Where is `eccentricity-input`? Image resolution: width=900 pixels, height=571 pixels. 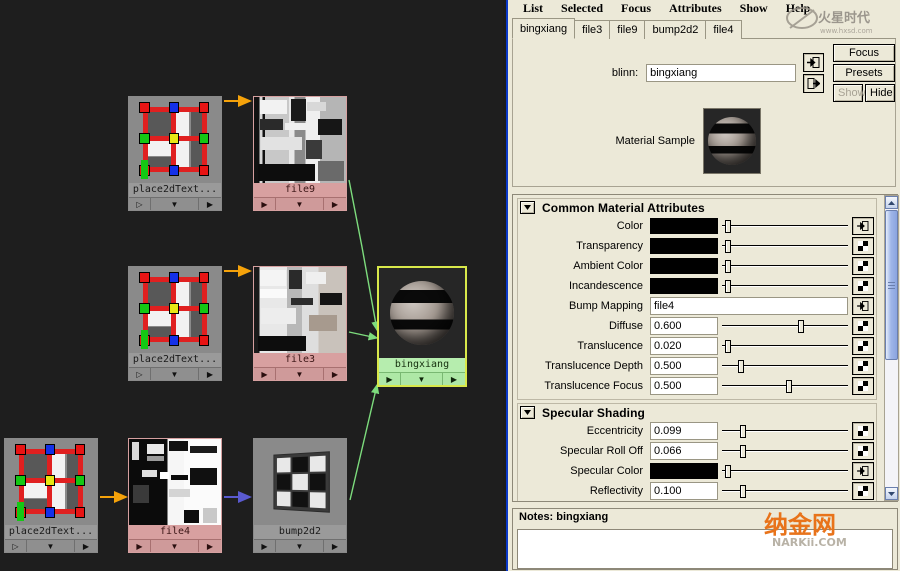
eccentricity-input is located at coordinates (684, 431).